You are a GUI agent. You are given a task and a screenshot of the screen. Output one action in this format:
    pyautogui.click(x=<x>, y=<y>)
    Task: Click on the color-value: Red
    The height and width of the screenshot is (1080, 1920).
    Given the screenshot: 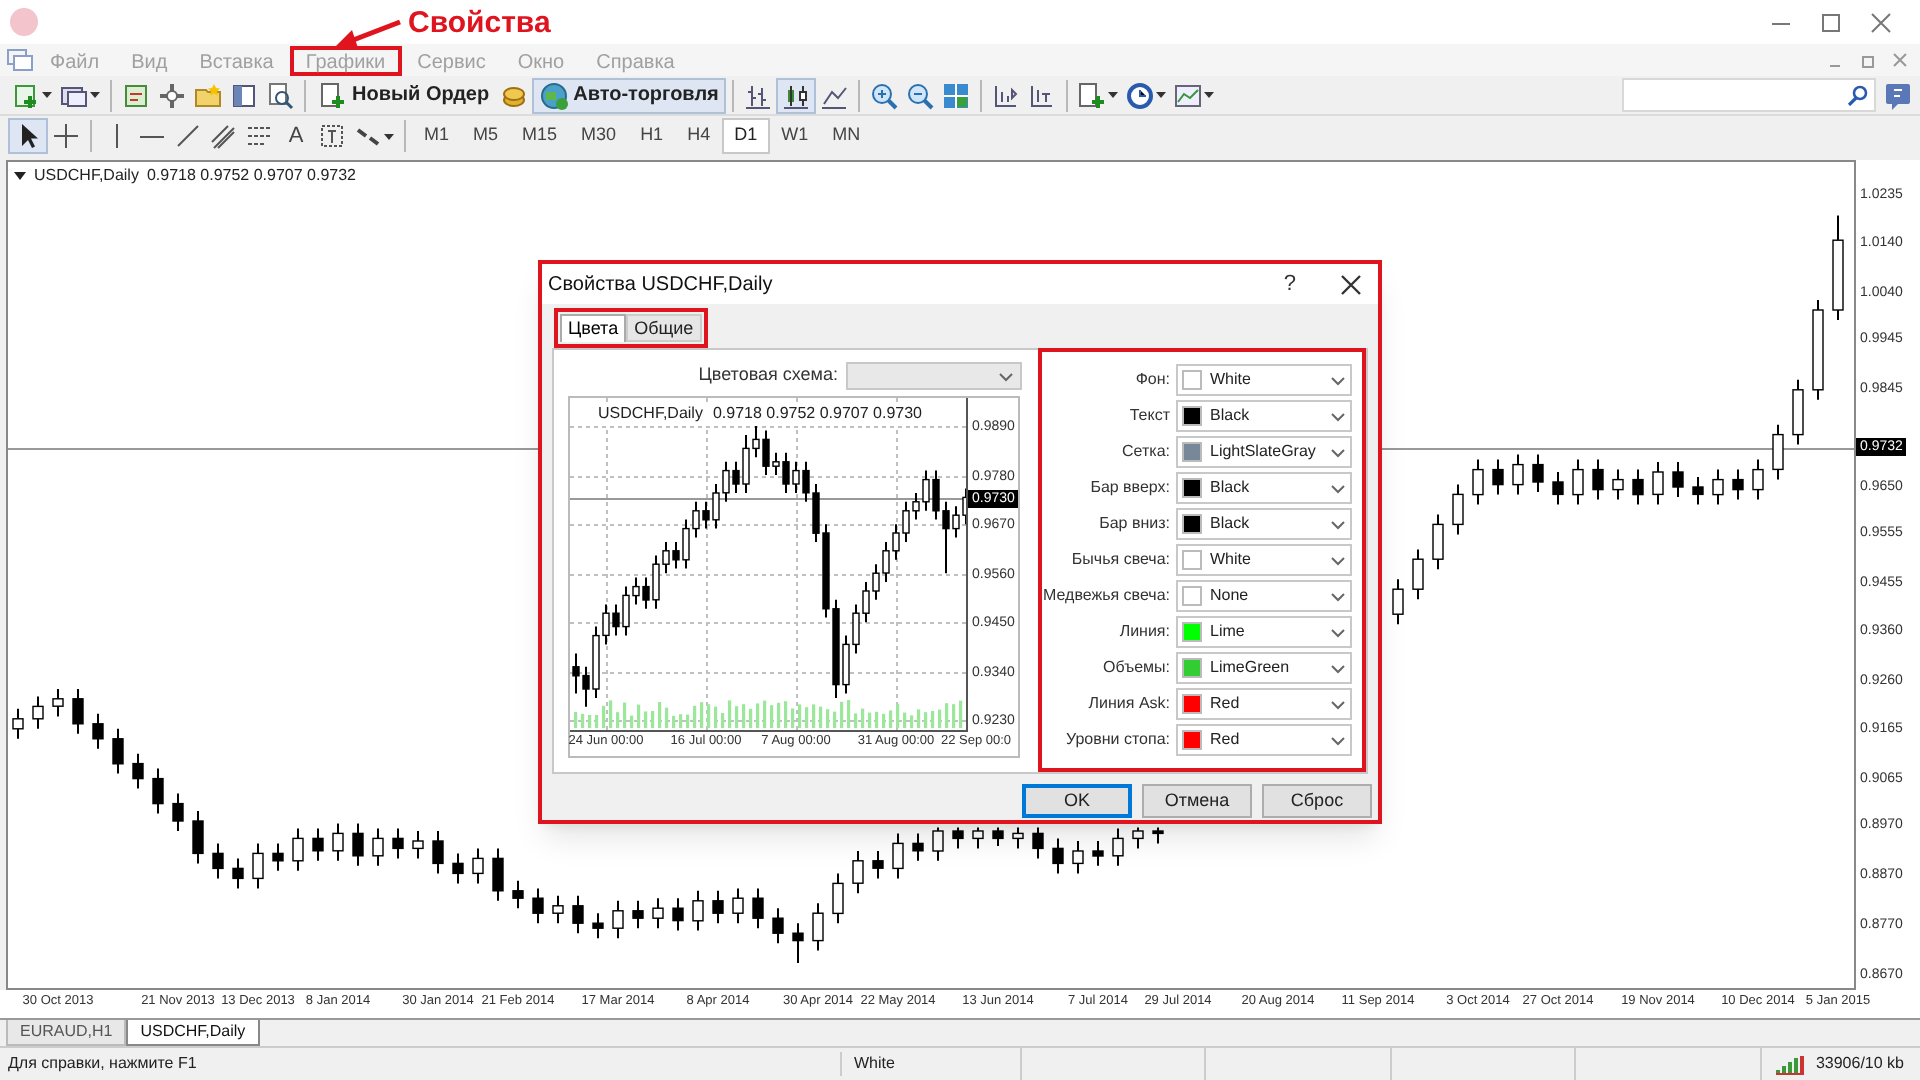 What is the action you would take?
    pyautogui.click(x=1226, y=740)
    